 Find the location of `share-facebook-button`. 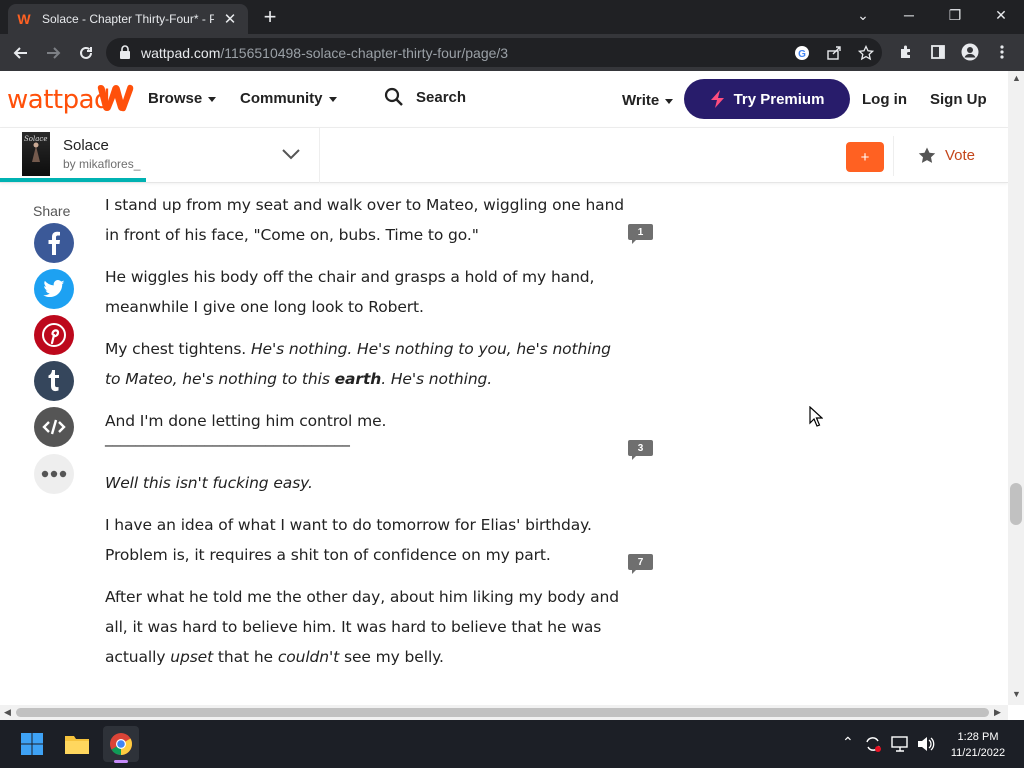

share-facebook-button is located at coordinates (54, 243).